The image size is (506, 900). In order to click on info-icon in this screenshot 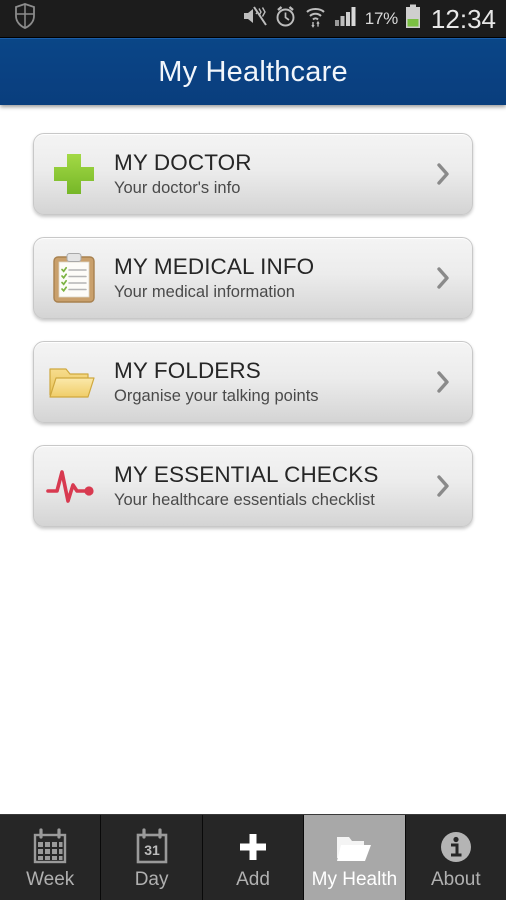, I will do `click(456, 846)`.